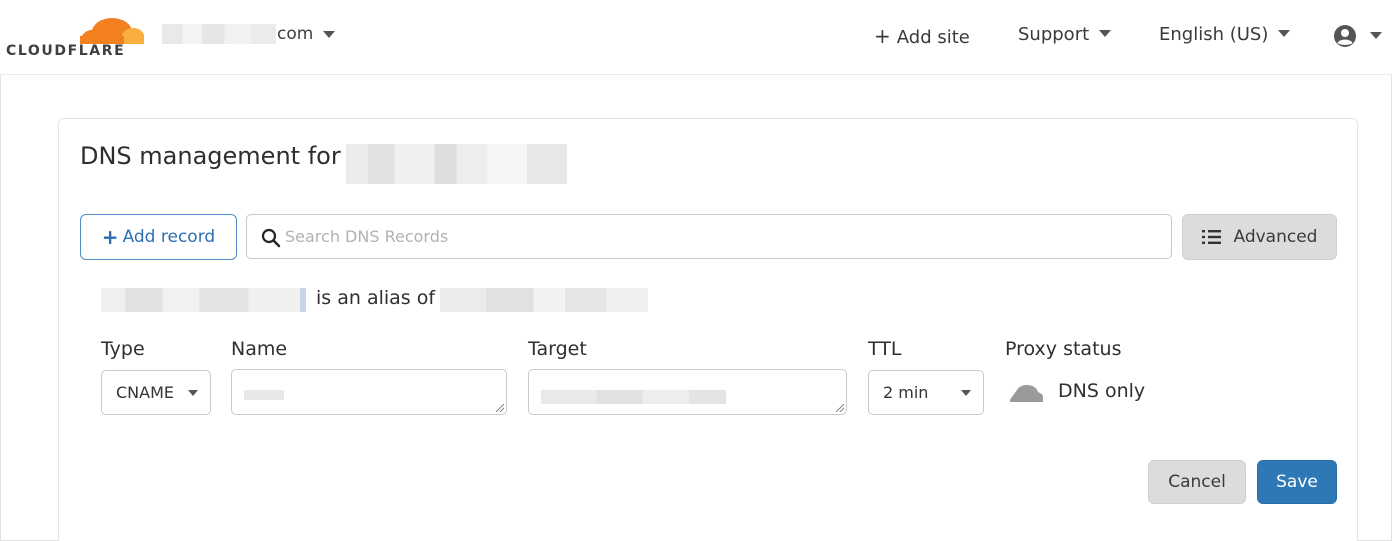 Image resolution: width=1392 pixels, height=541 pixels. I want to click on alias-target-redacted, so click(544, 300).